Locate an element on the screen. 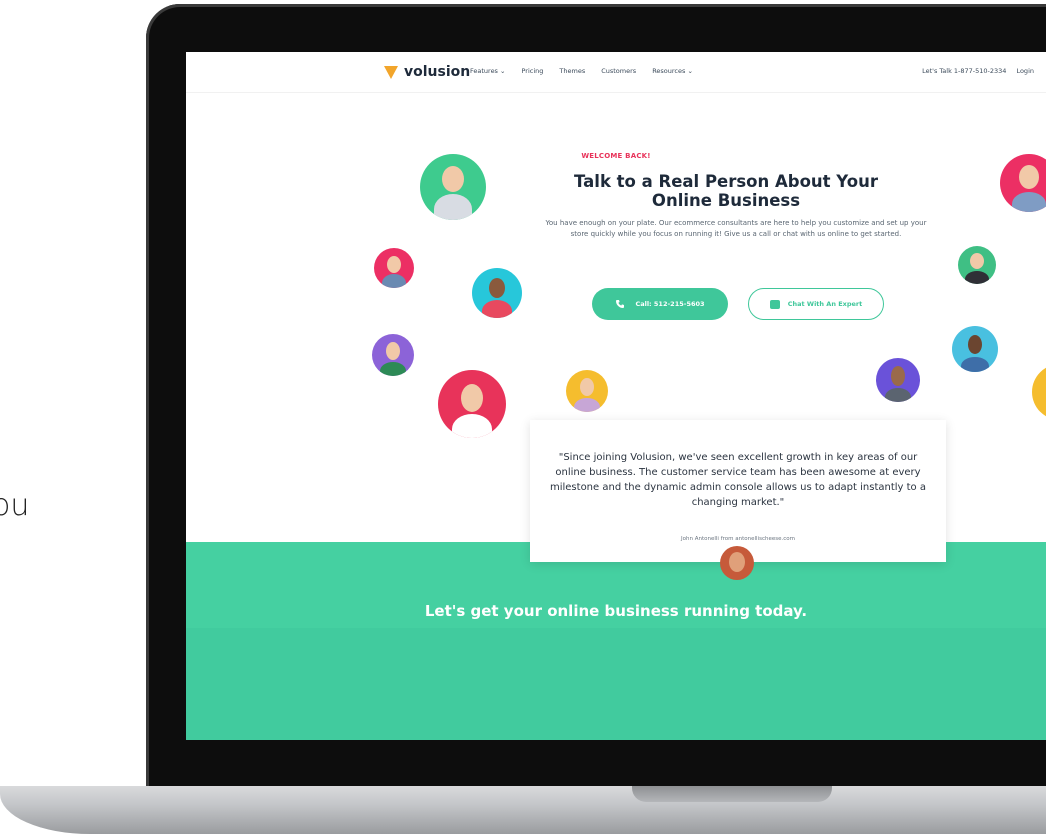 This screenshot has width=1046, height=834. testimonial-avatar is located at coordinates (737, 563).